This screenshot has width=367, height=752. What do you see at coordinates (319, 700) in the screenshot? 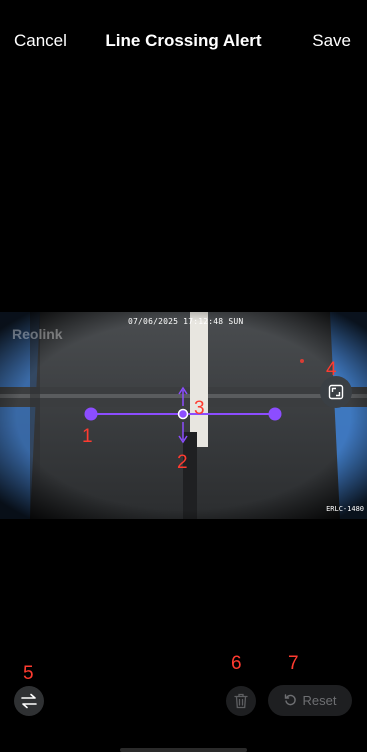
I see `reset-label: Reset` at bounding box center [319, 700].